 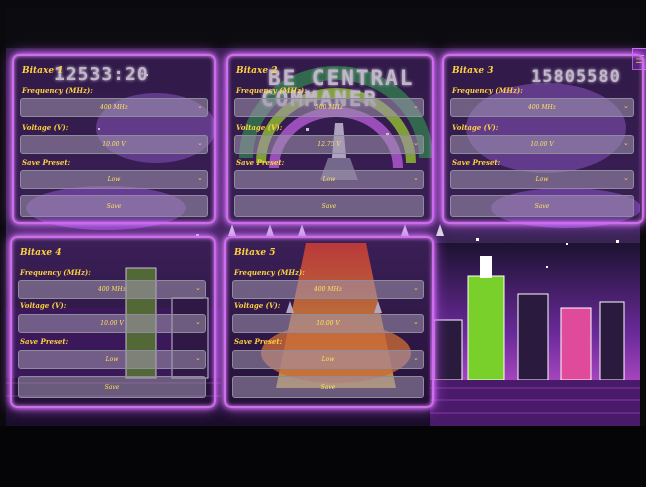 What do you see at coordinates (323, 456) in the screenshot?
I see `monitor-bezel` at bounding box center [323, 456].